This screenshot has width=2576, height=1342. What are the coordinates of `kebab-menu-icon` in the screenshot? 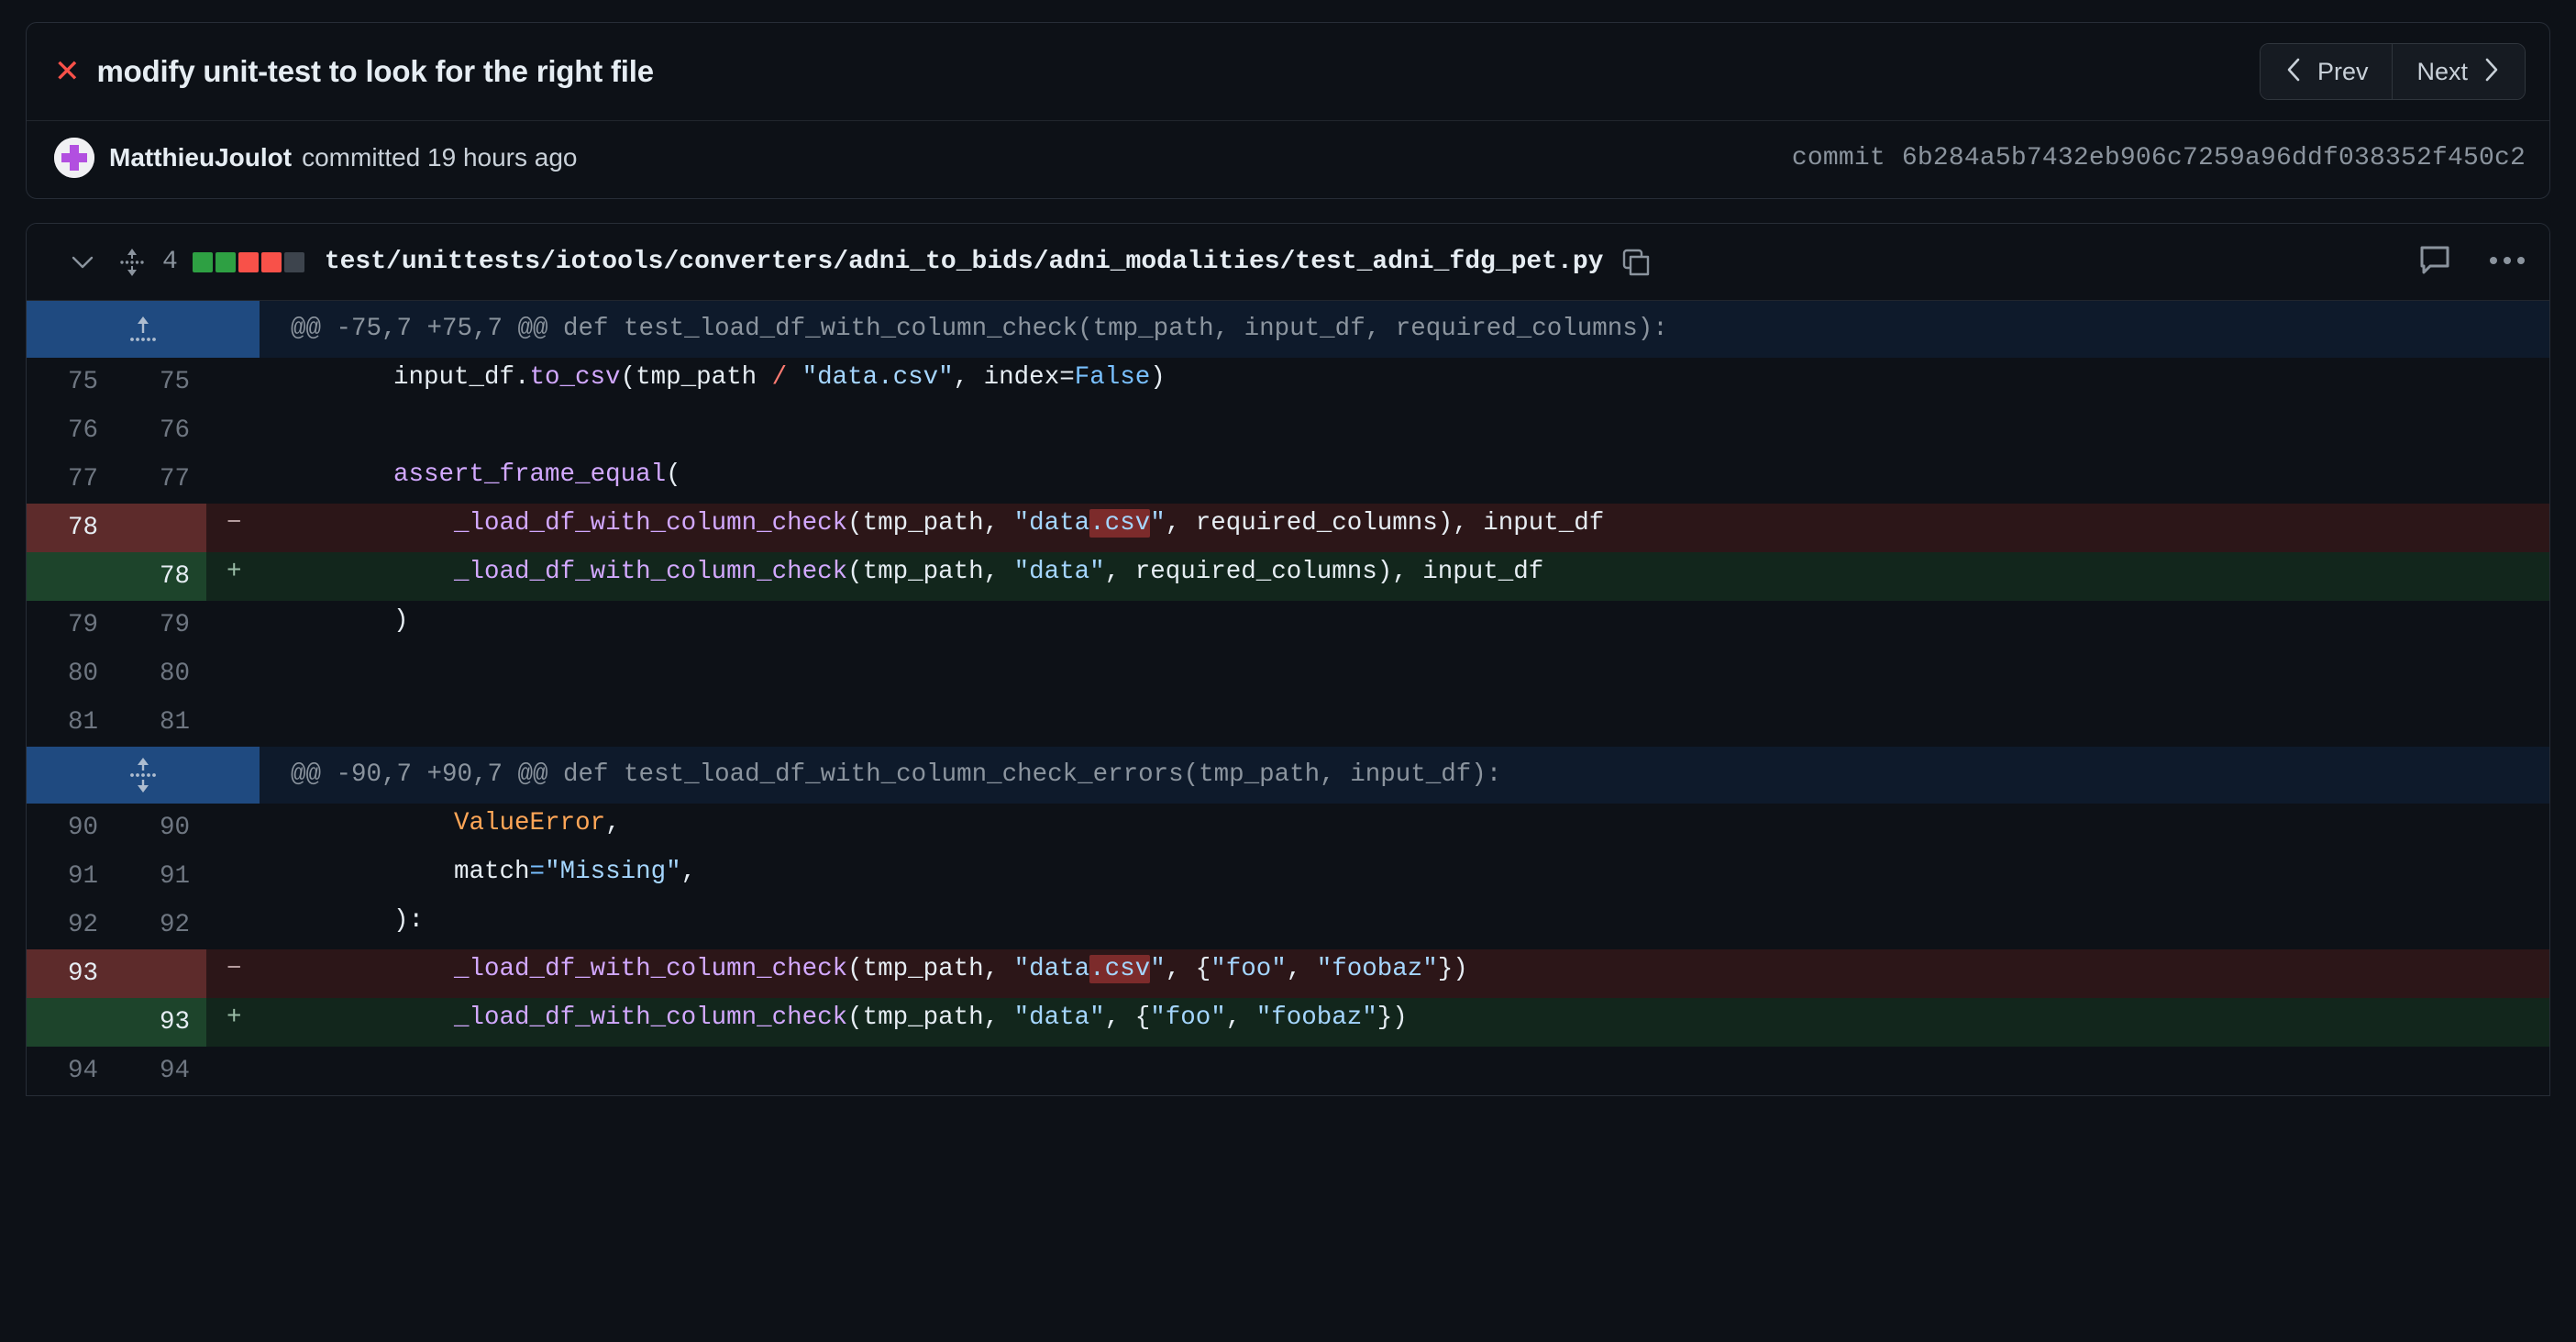 It's located at (2507, 262).